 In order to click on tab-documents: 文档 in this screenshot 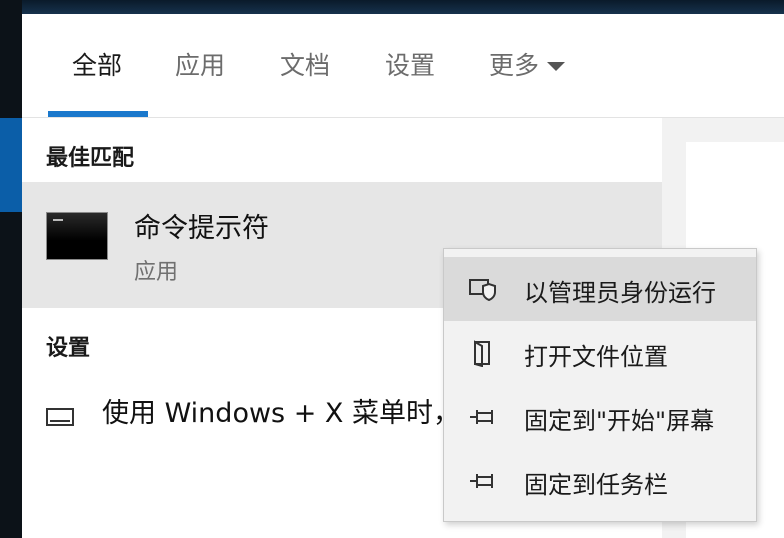, I will do `click(305, 64)`.